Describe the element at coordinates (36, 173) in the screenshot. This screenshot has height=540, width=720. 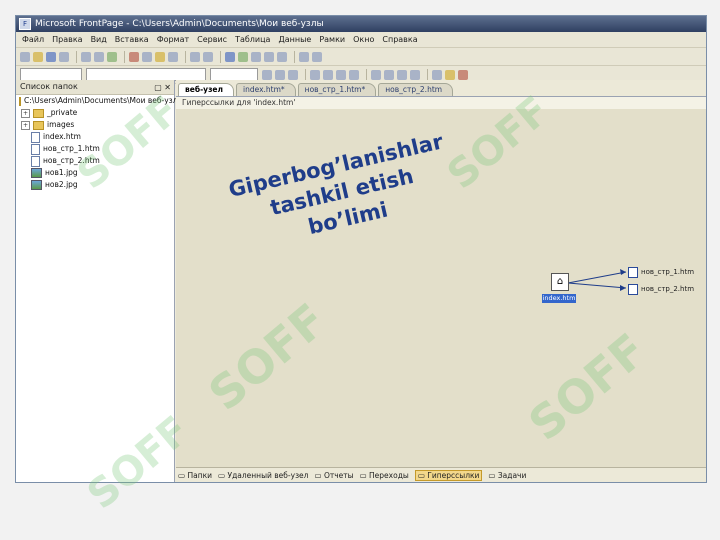
I see `image-icon` at that location.